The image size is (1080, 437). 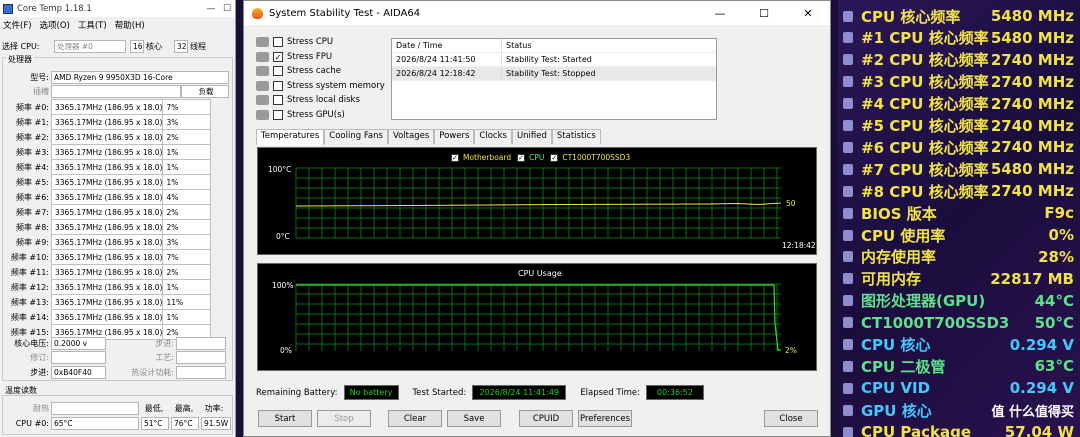 What do you see at coordinates (808, 13) in the screenshot?
I see `close-icon: ✕` at bounding box center [808, 13].